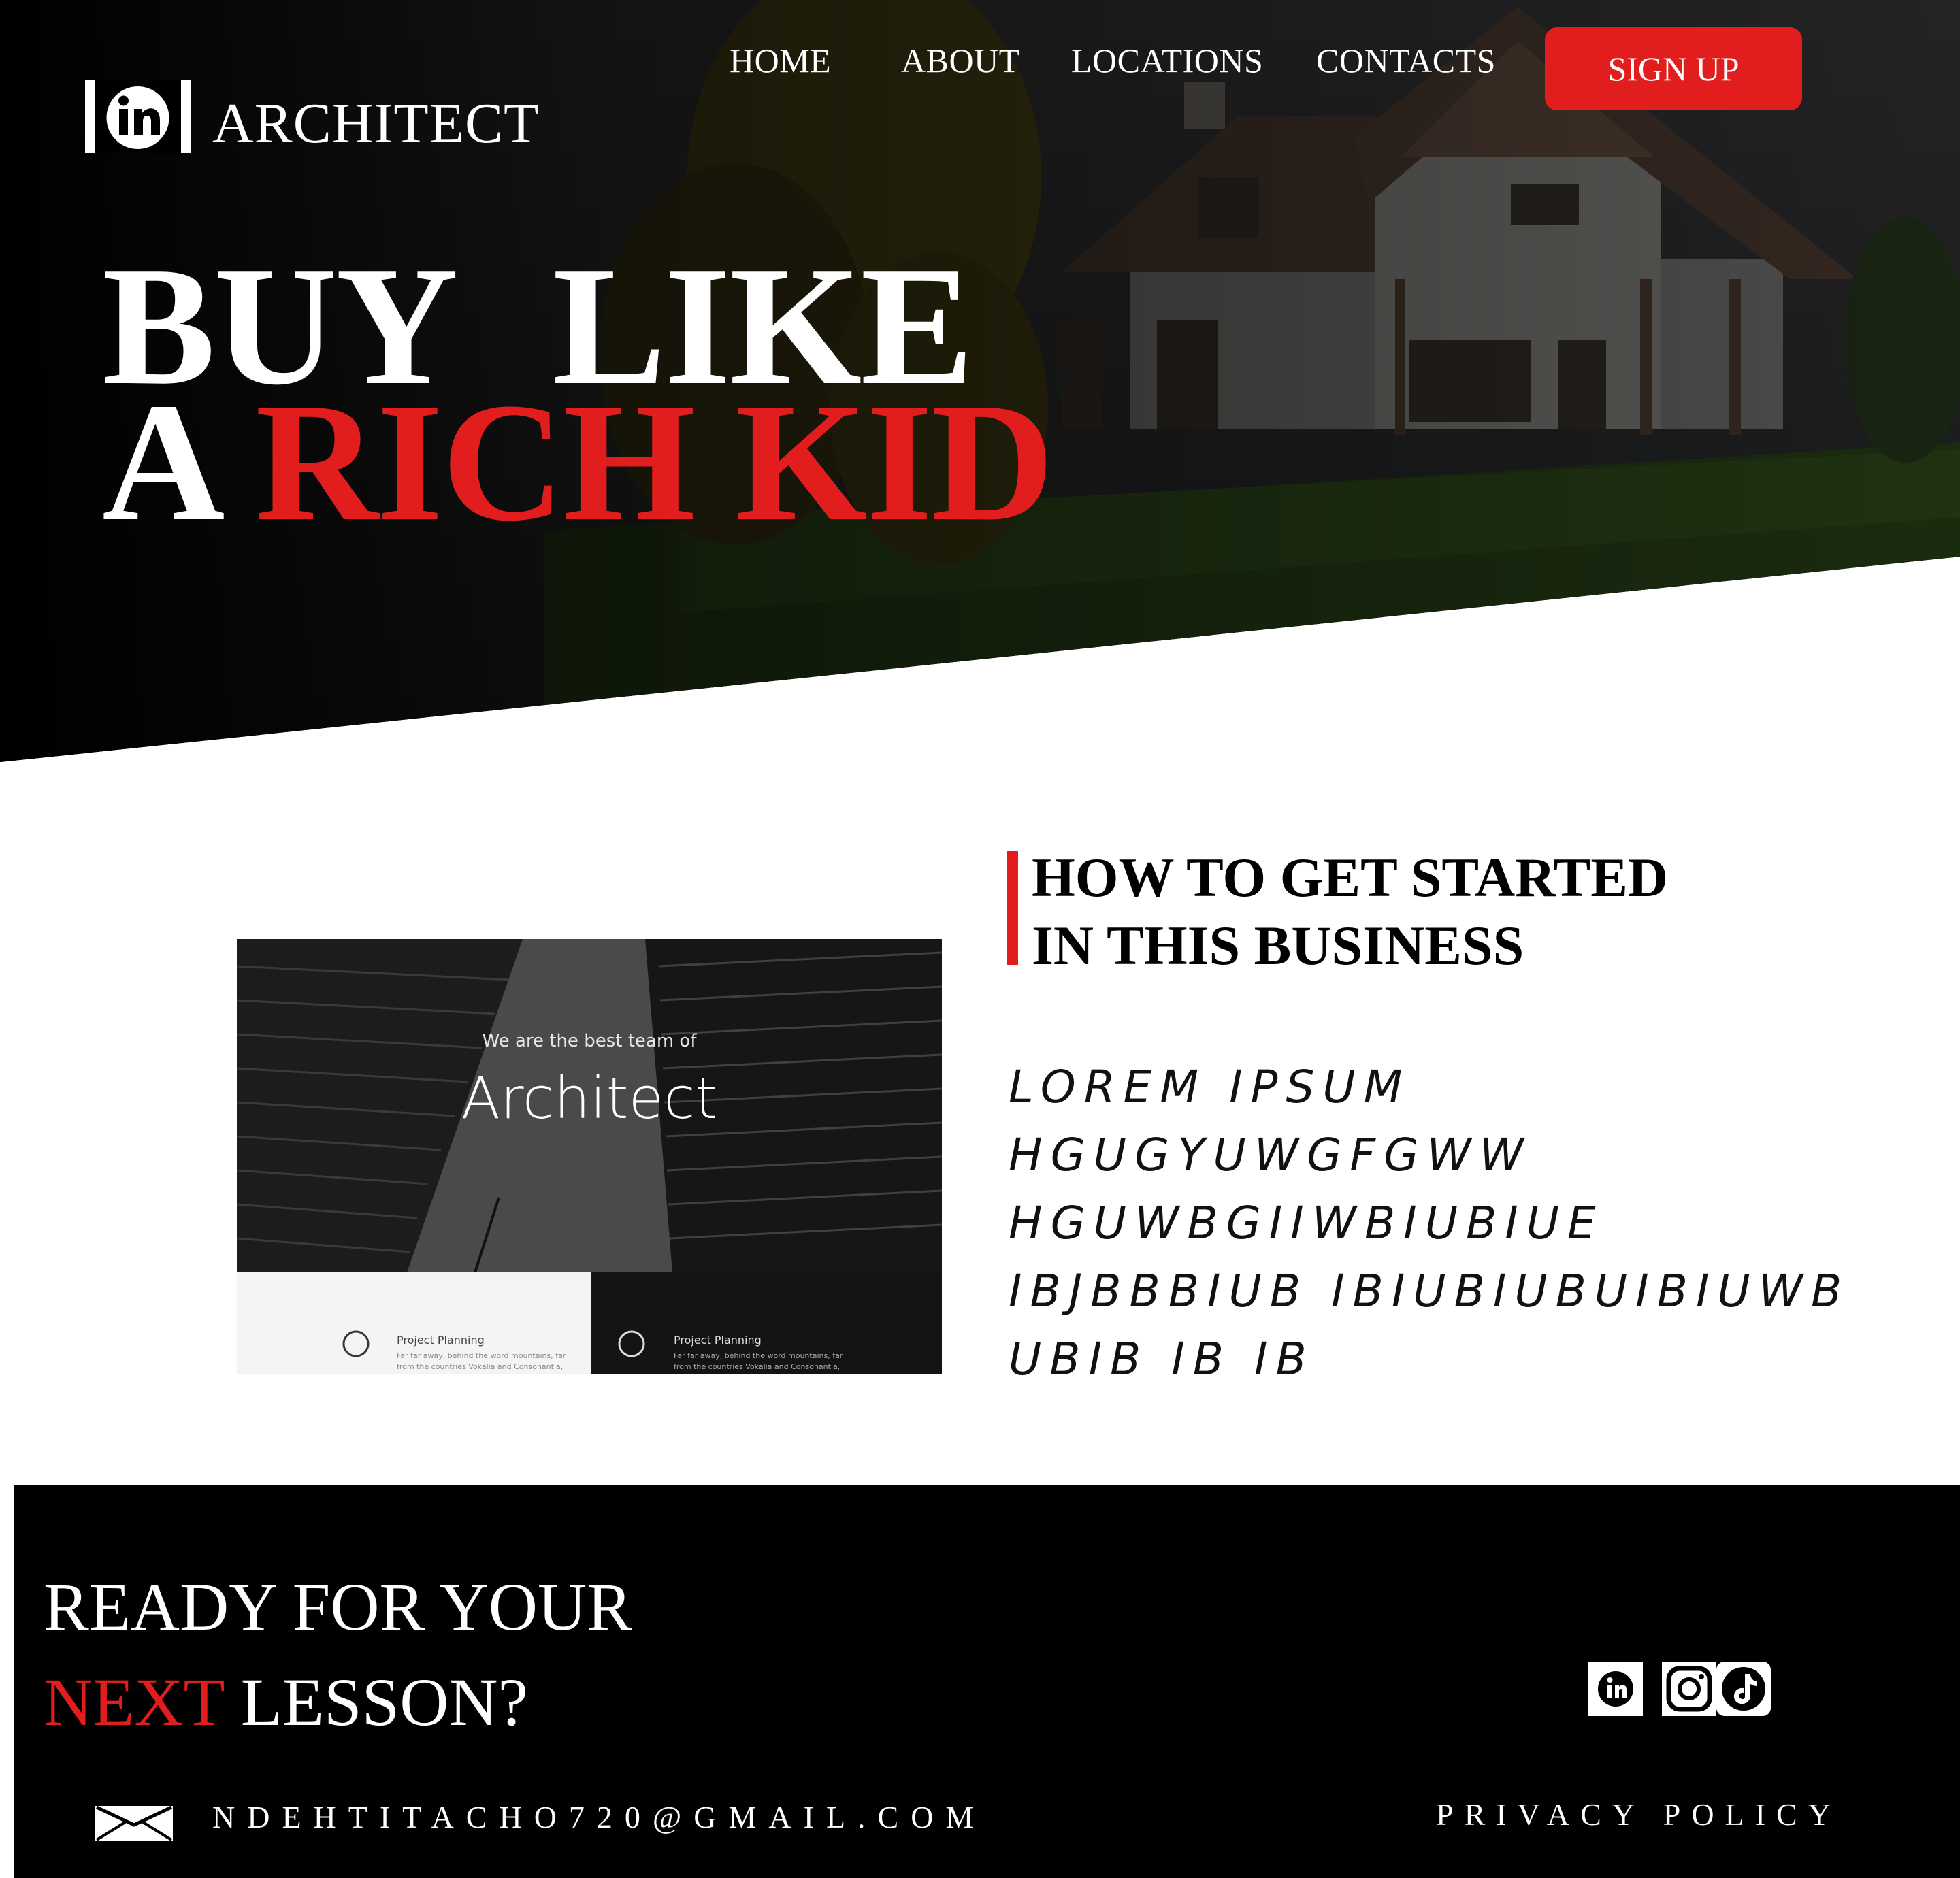 Image resolution: width=1960 pixels, height=1878 pixels. What do you see at coordinates (1350, 912) in the screenshot?
I see `section-title: HOW TO GET STARTED IN THIS BUSINESS` at bounding box center [1350, 912].